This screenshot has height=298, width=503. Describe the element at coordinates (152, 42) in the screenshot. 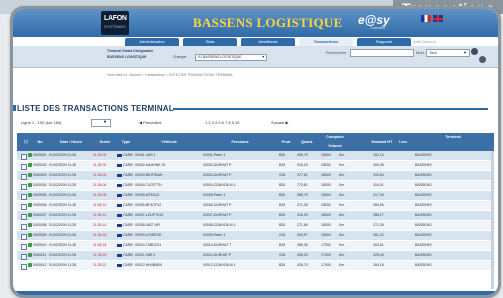

I see `tab-administration: Administration` at that location.